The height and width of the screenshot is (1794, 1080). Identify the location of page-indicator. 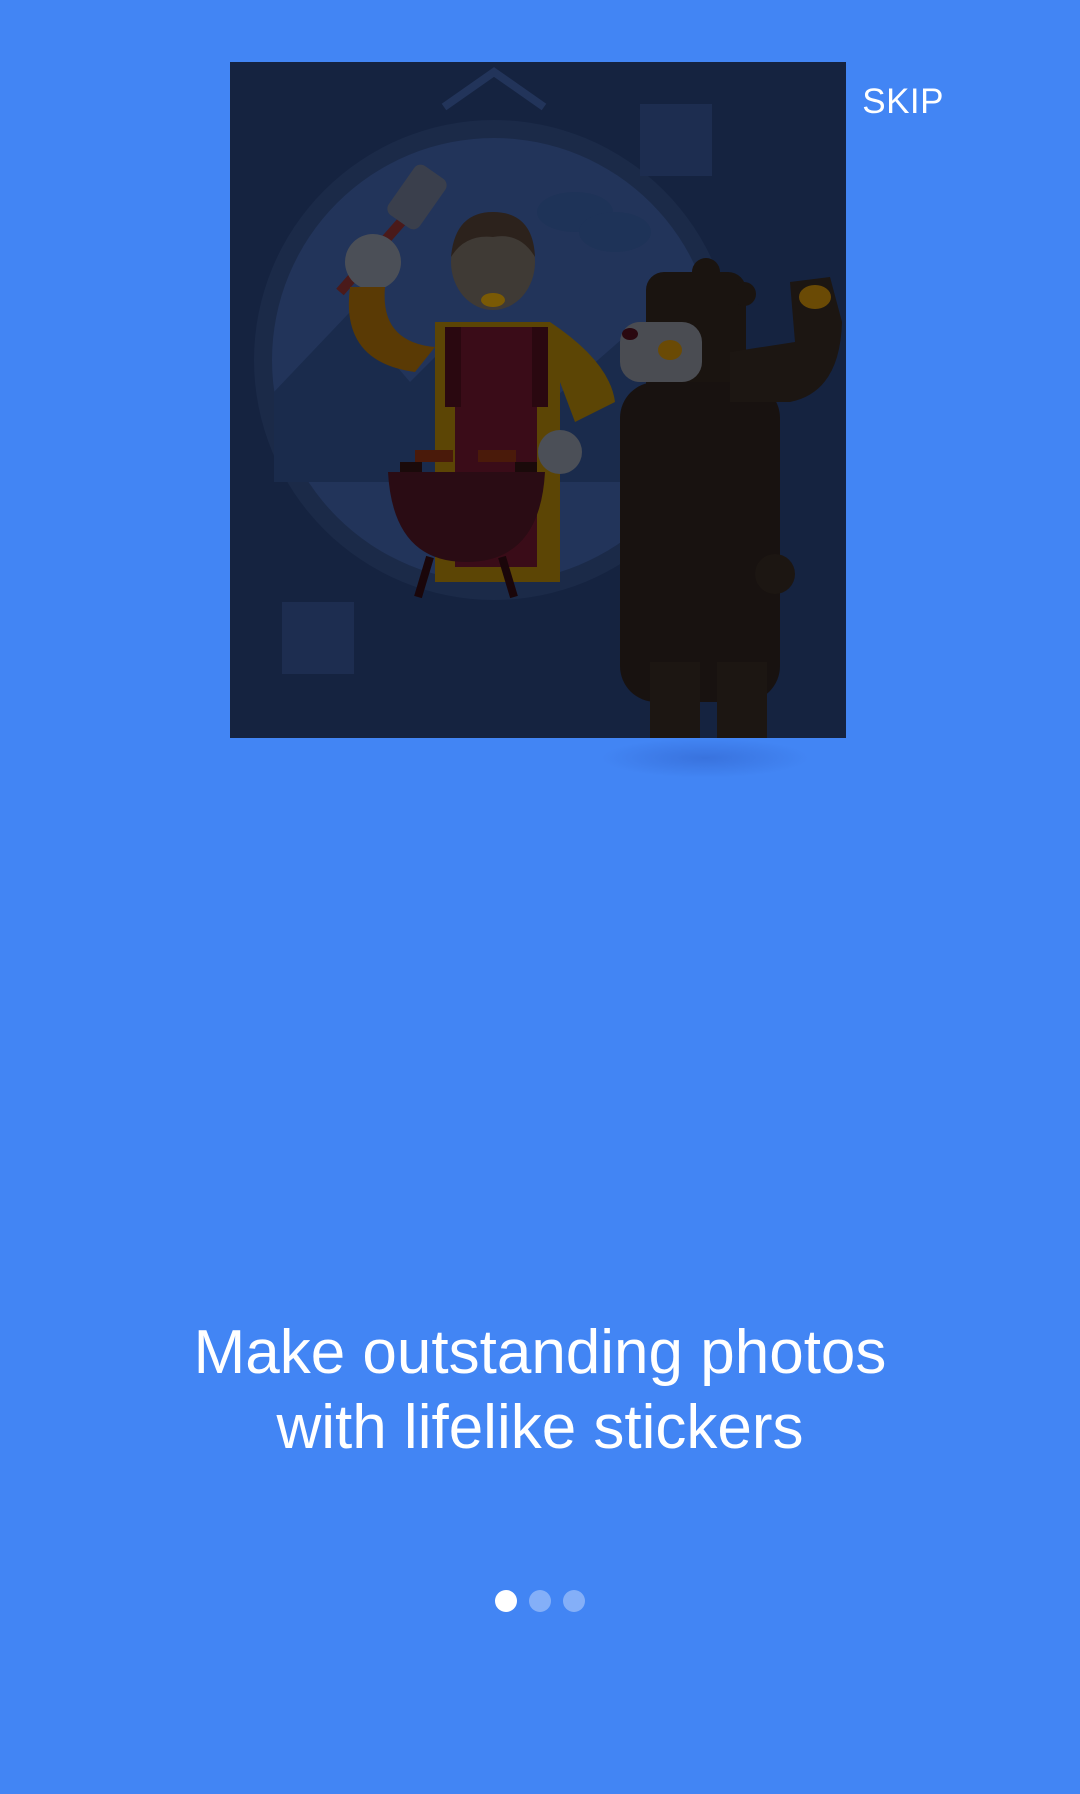
(540, 1601).